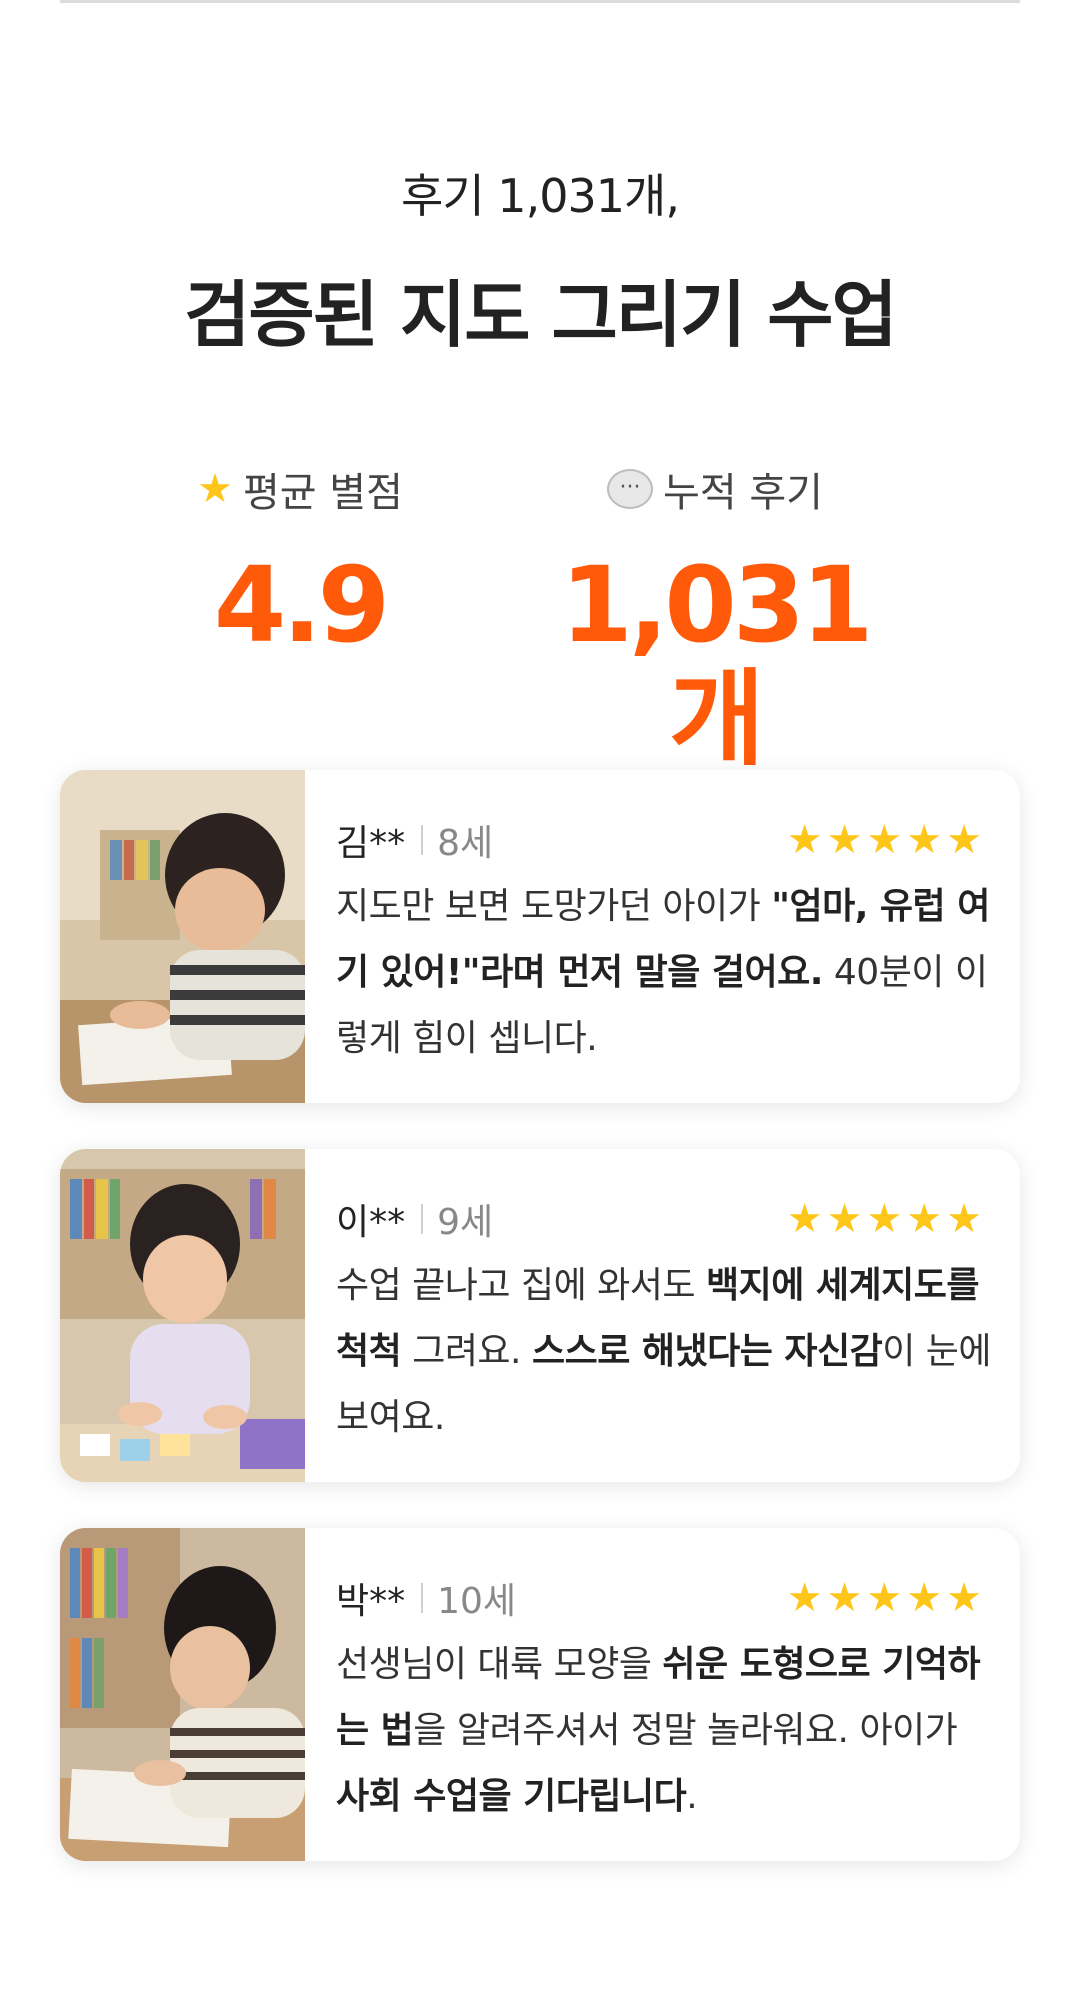 The image size is (1080, 2010). Describe the element at coordinates (511, 1796) in the screenshot. I see `review-text-highlight: 사회 수업을 기다립니다` at that location.